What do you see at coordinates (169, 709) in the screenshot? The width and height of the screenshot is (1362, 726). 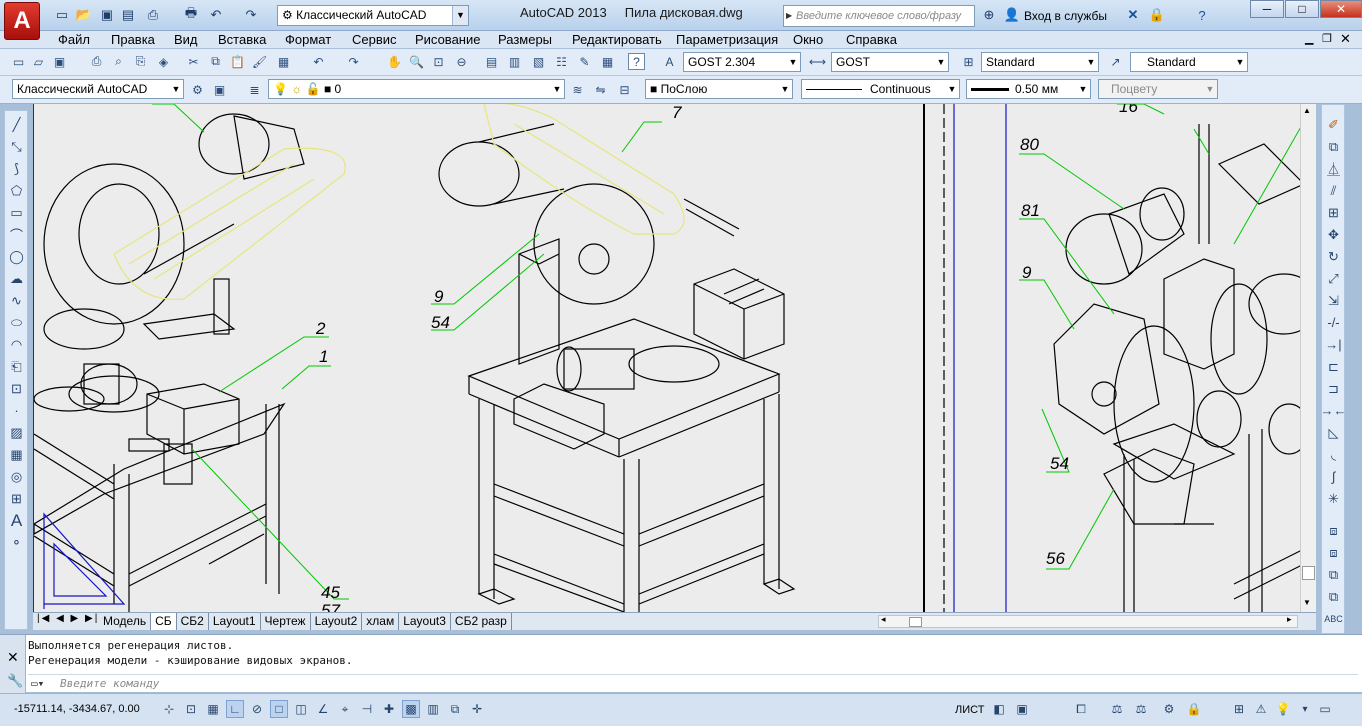 I see `infer-constraints-icon: ⊹` at bounding box center [169, 709].